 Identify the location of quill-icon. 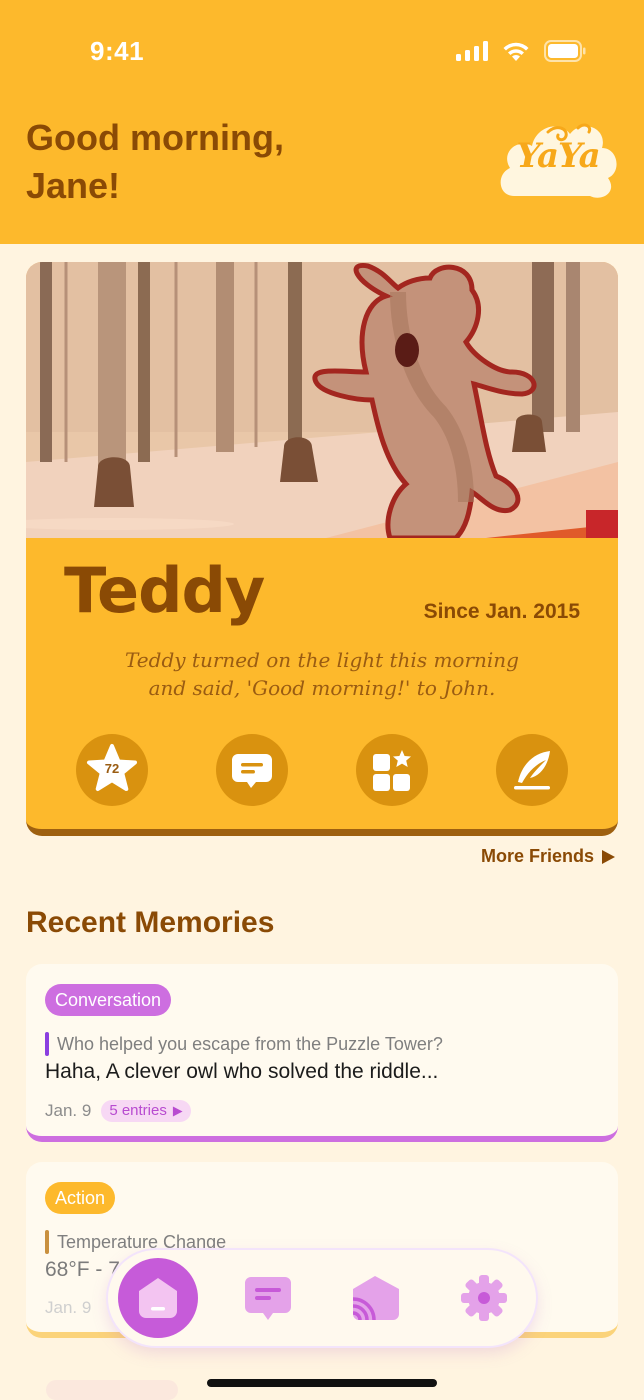
(532, 770).